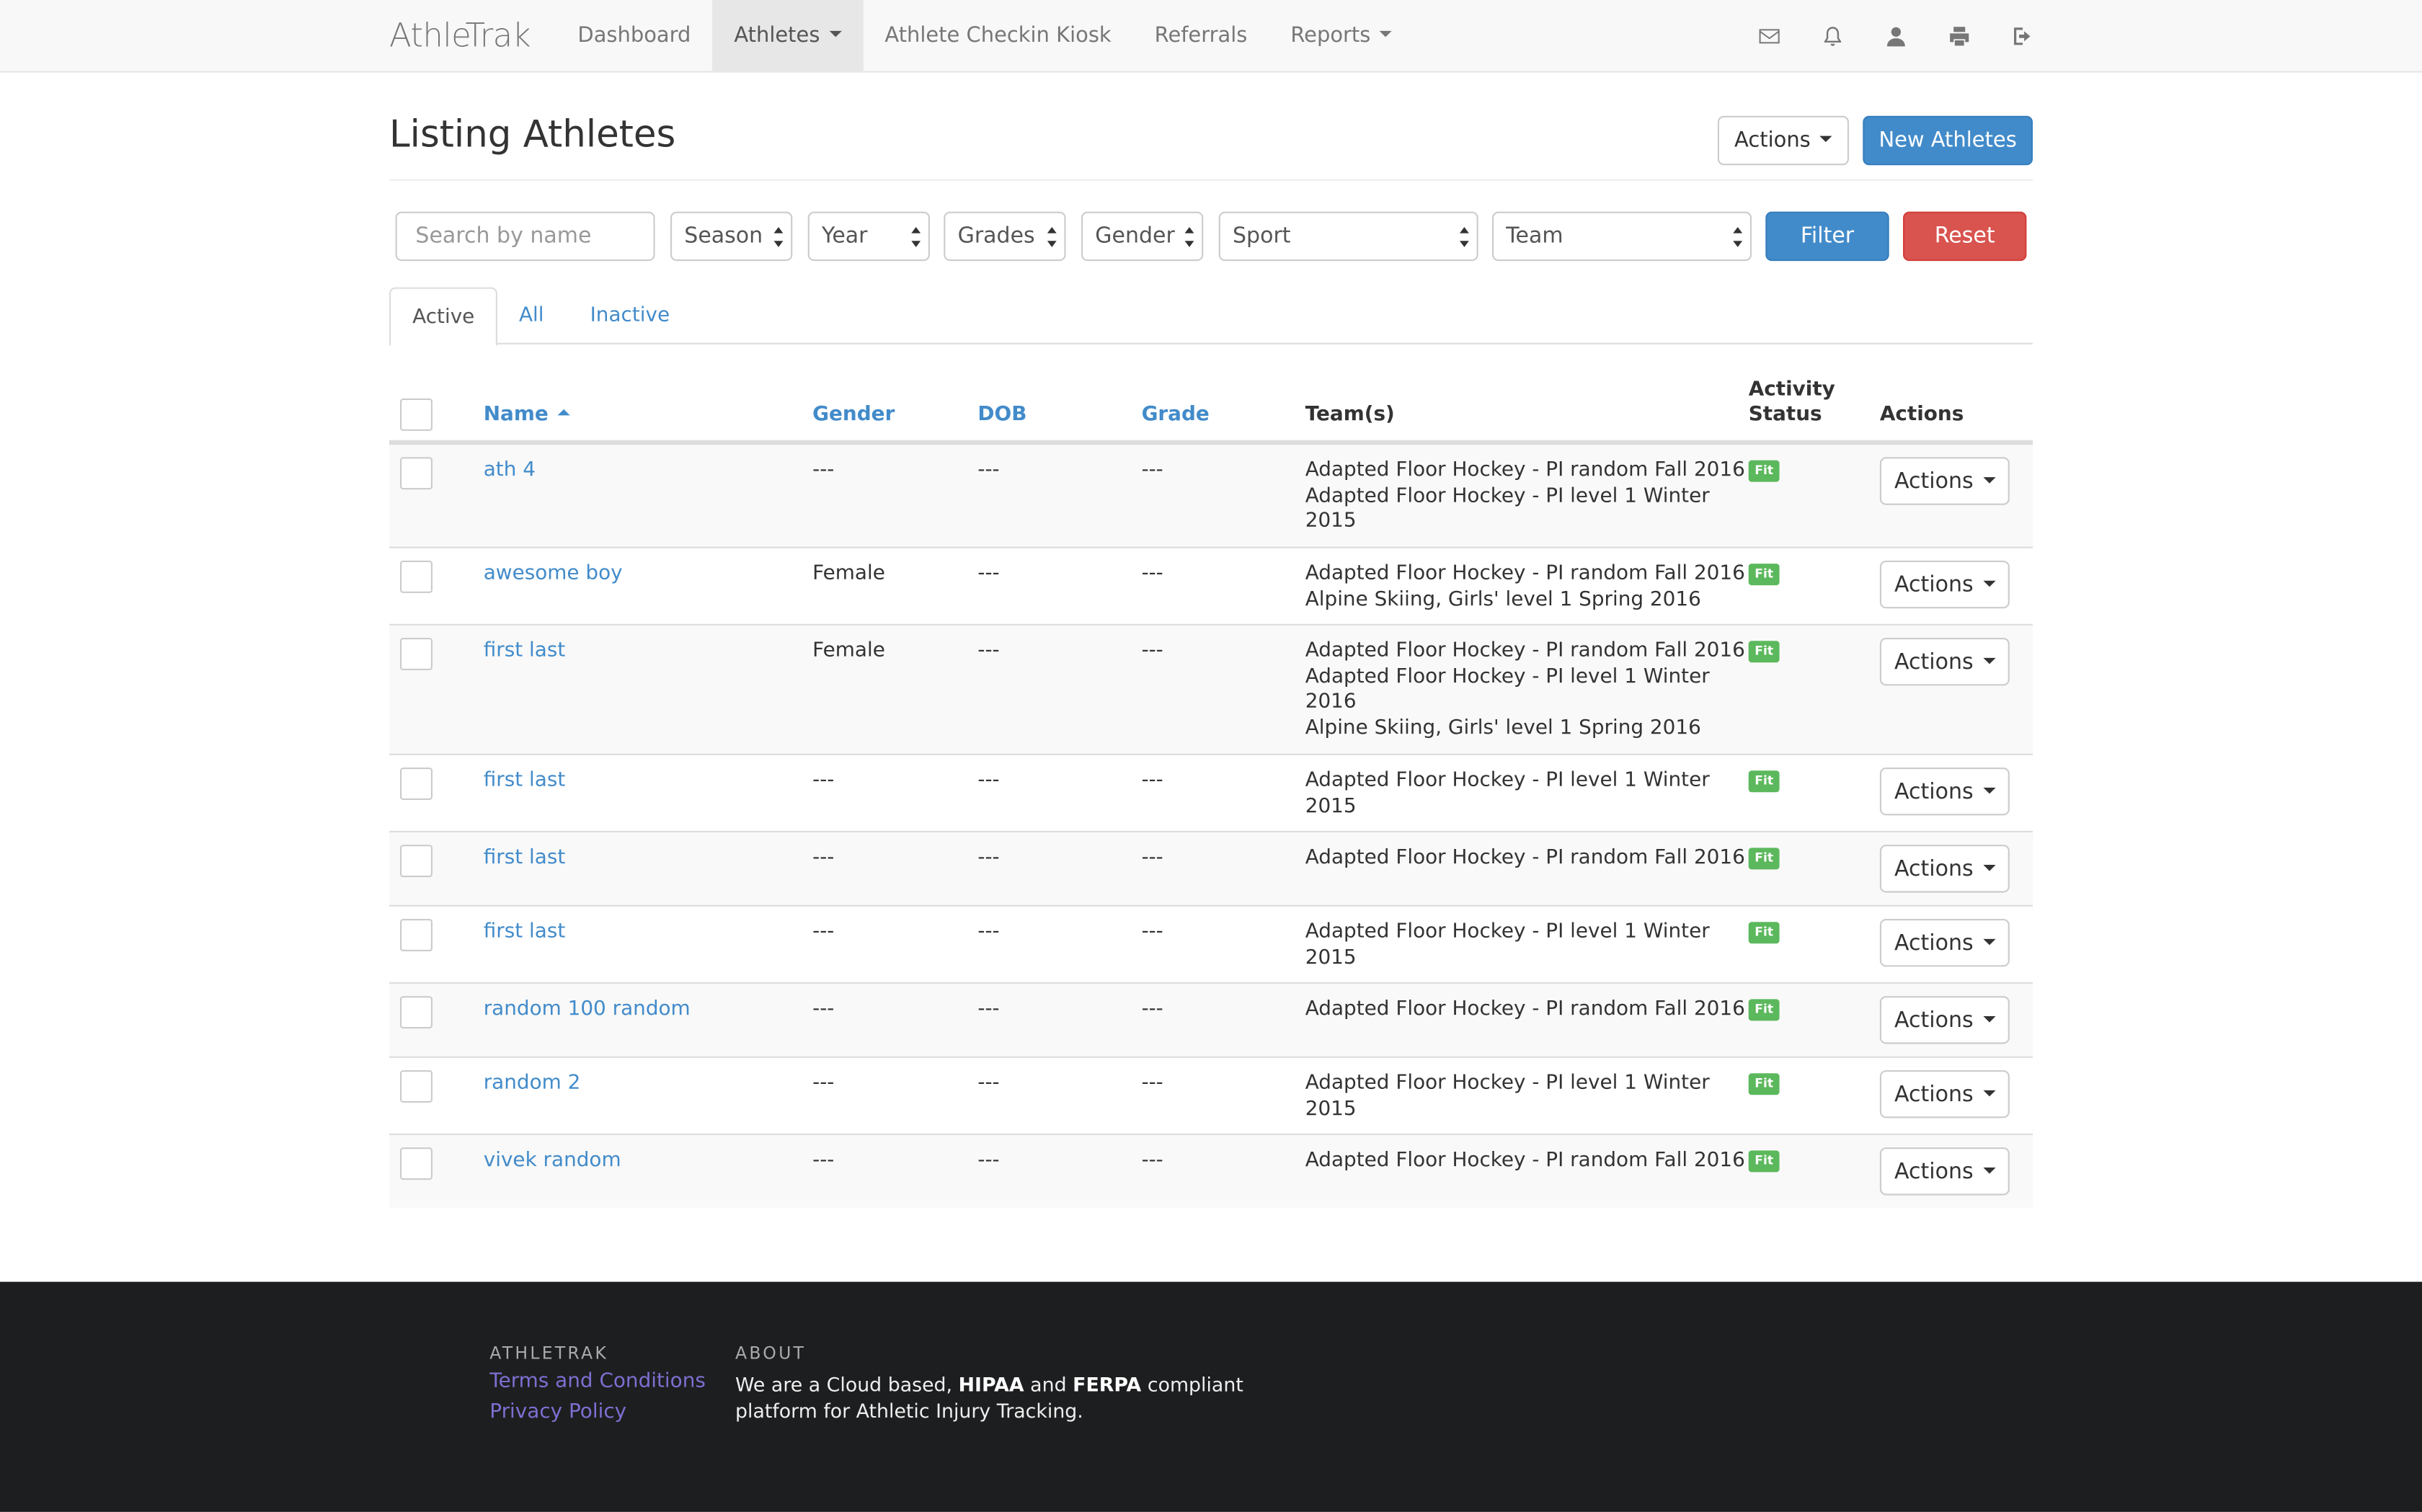 This screenshot has width=2422, height=1512. I want to click on team-select: Team, so click(1622, 237).